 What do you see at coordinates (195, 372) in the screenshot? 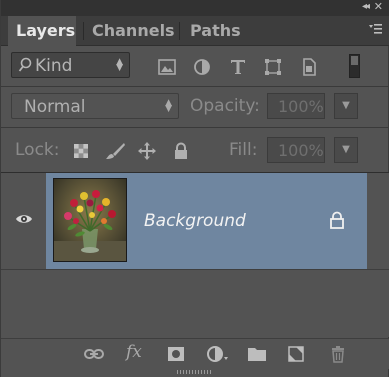
I see `resize-grip` at bounding box center [195, 372].